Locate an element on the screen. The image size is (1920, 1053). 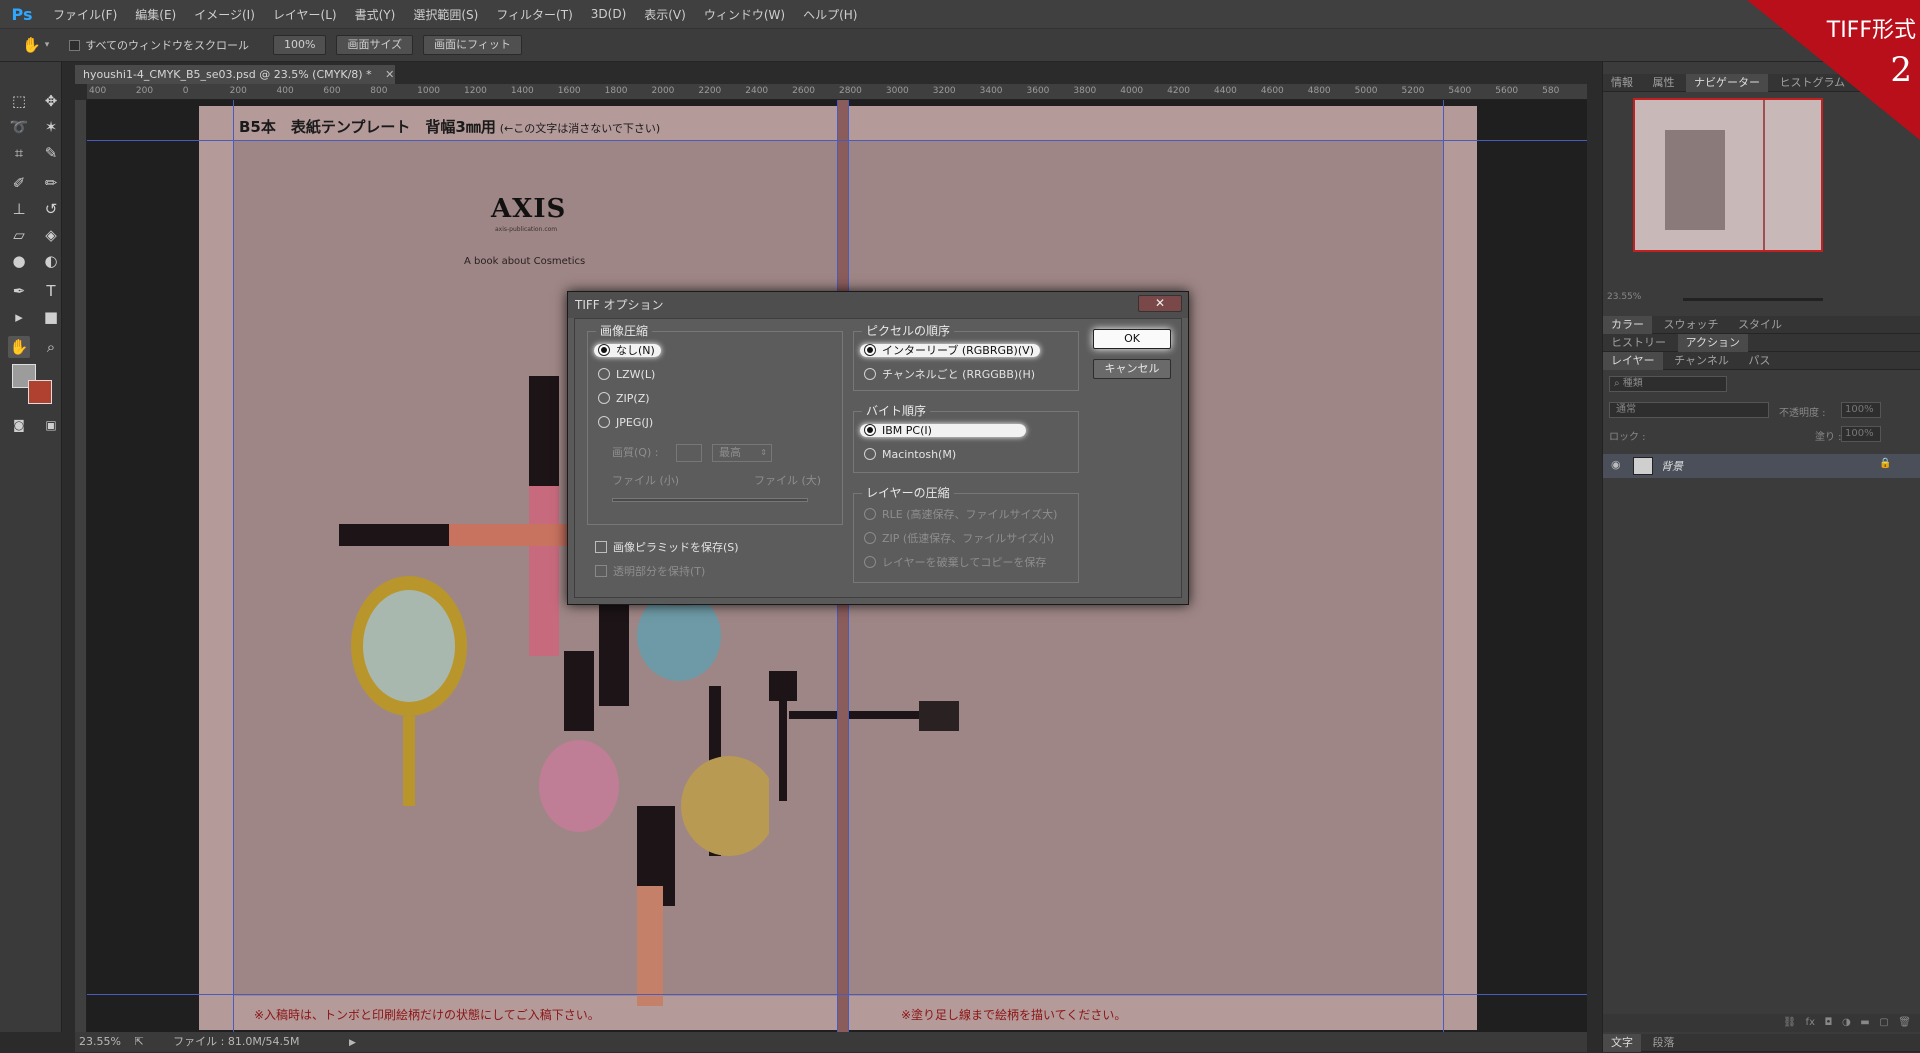
screen-mode-icon: ▣ is located at coordinates (51, 425).